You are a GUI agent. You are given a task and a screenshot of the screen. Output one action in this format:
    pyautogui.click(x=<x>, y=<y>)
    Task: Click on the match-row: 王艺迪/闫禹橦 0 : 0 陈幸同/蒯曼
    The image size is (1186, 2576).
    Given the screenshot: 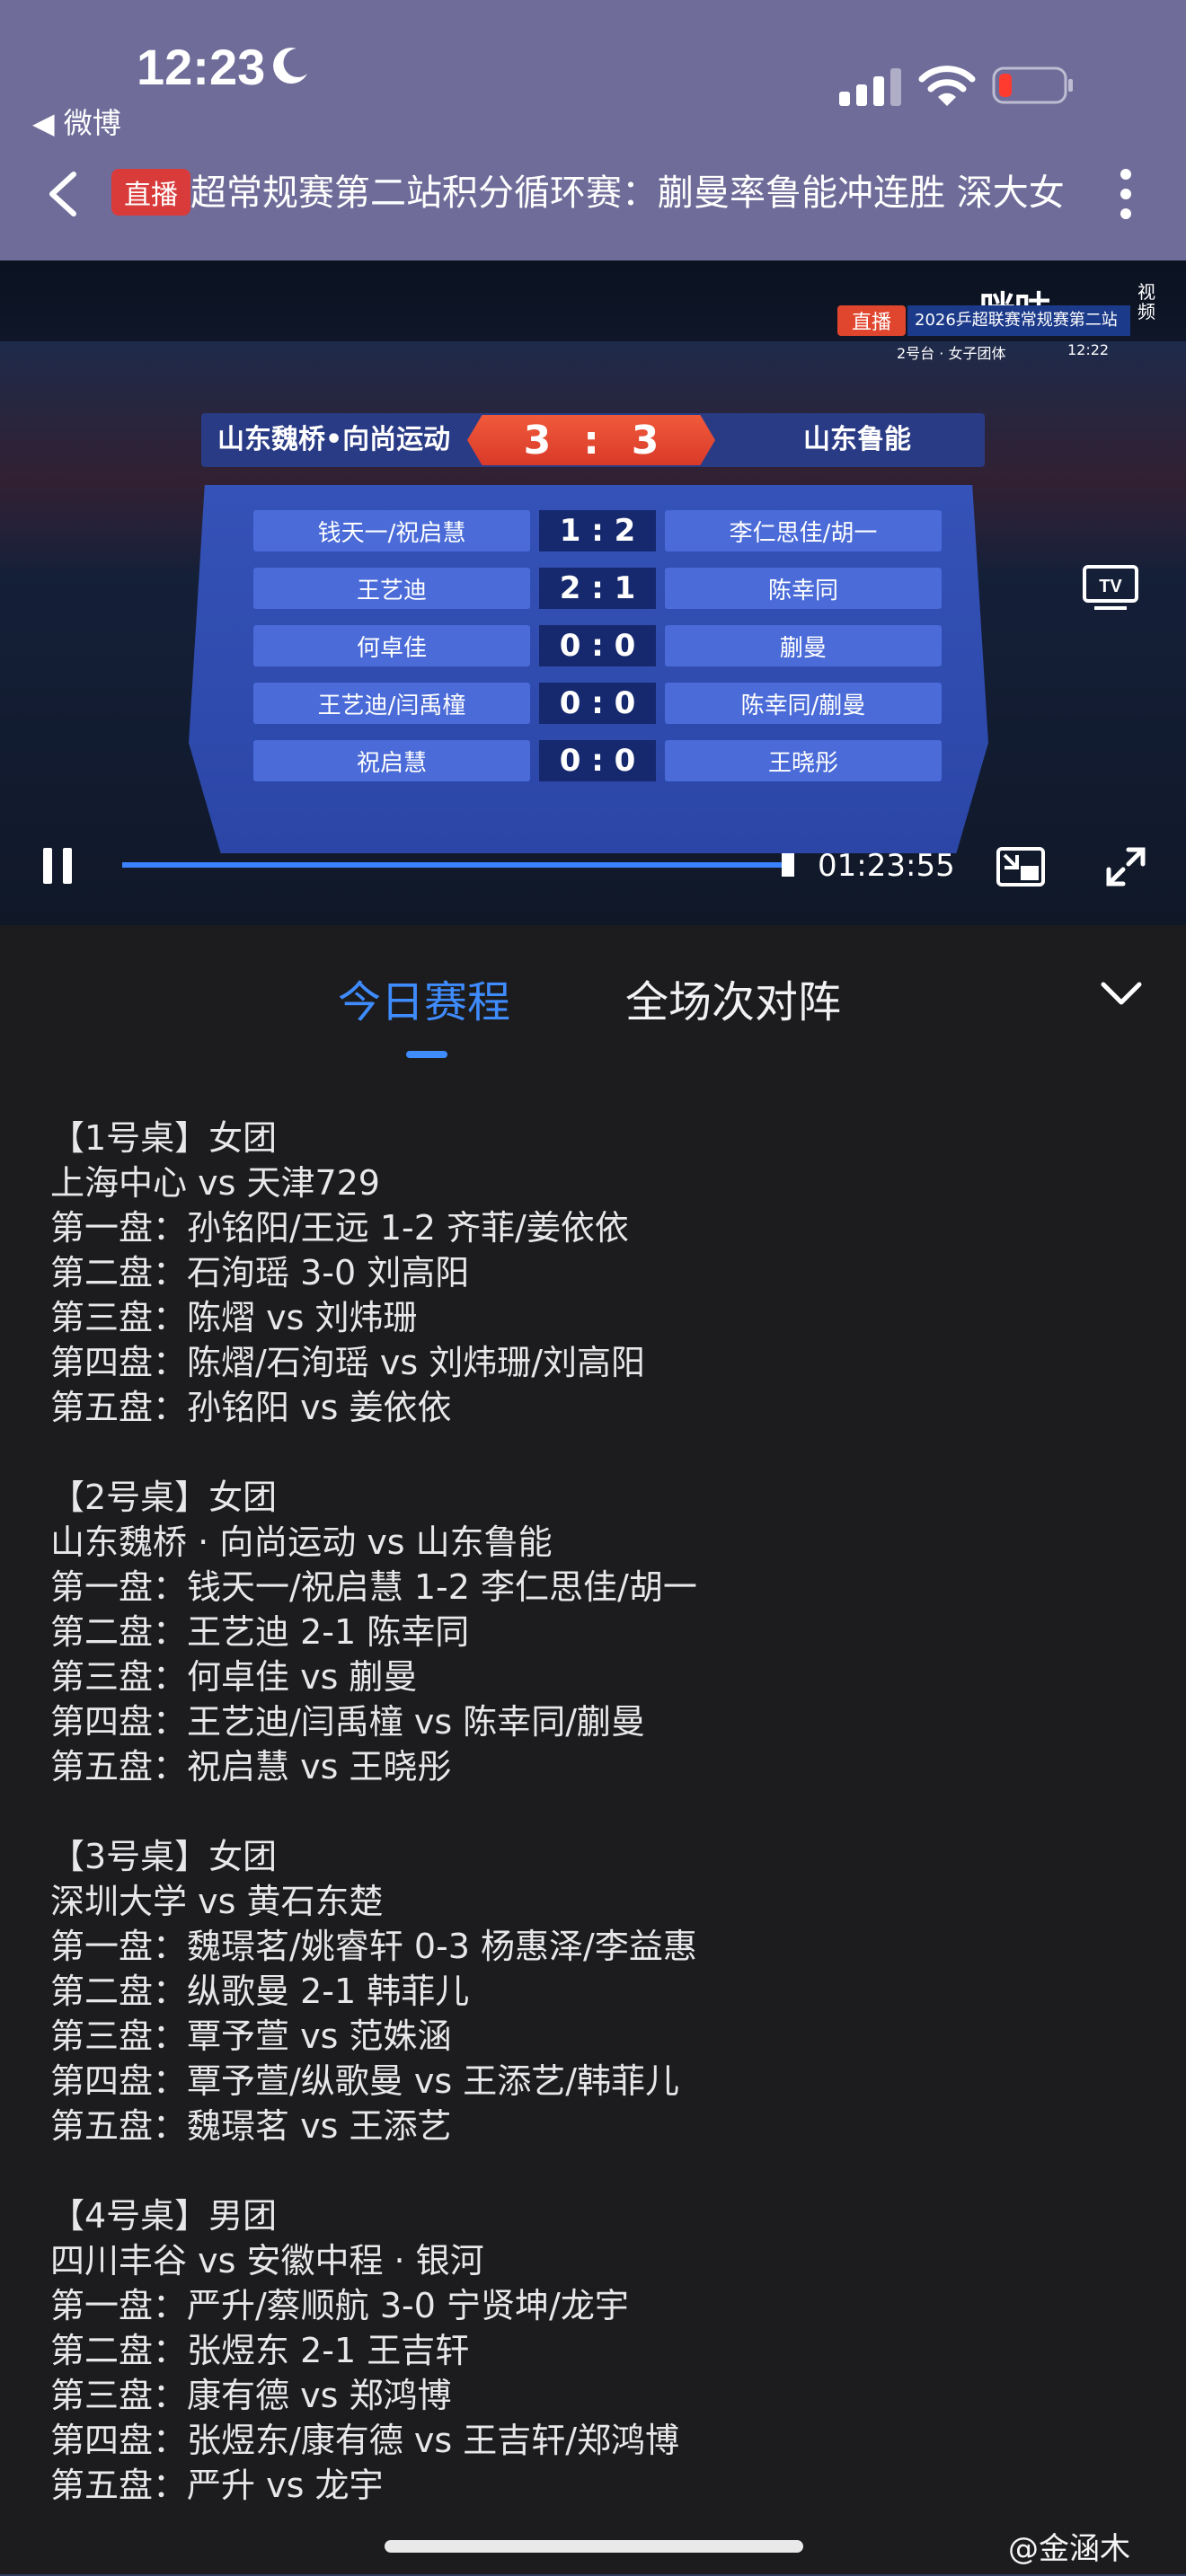 What is the action you would take?
    pyautogui.click(x=597, y=703)
    